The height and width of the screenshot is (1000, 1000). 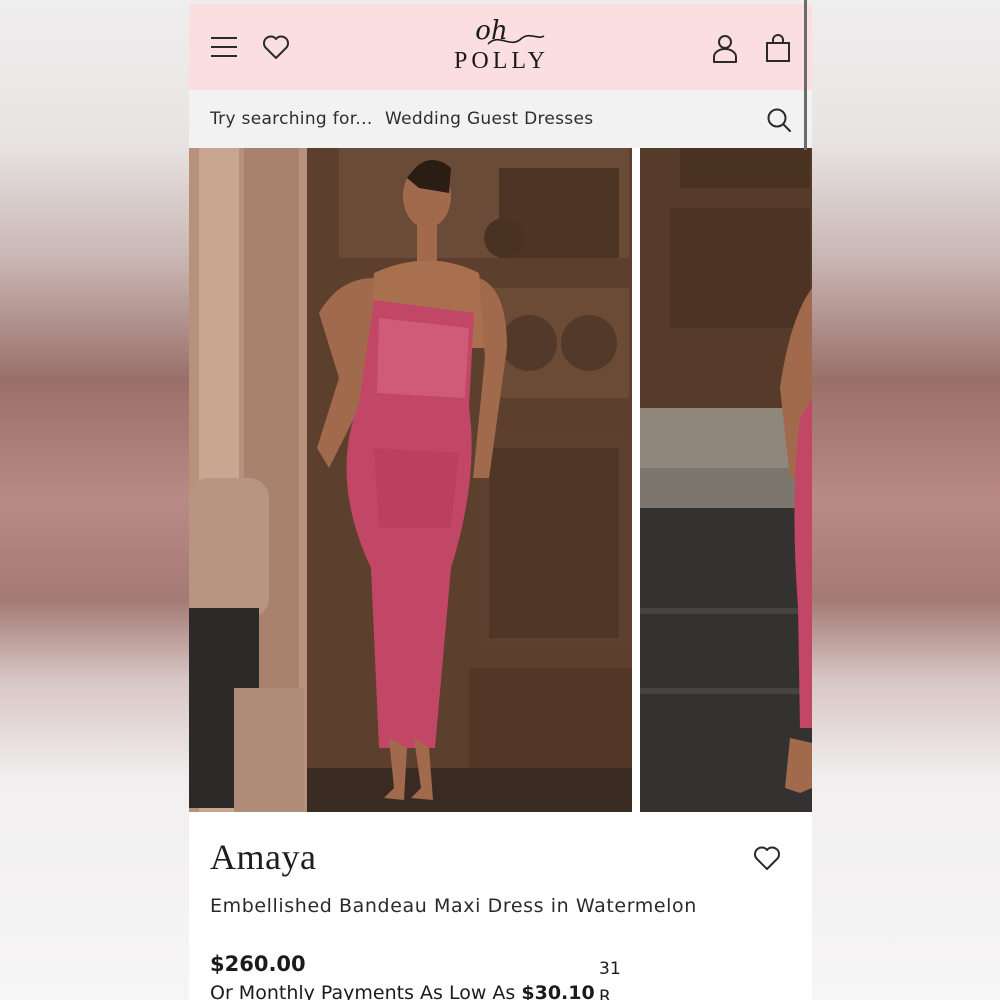 I want to click on hamburger-menu-icon, so click(x=224, y=47).